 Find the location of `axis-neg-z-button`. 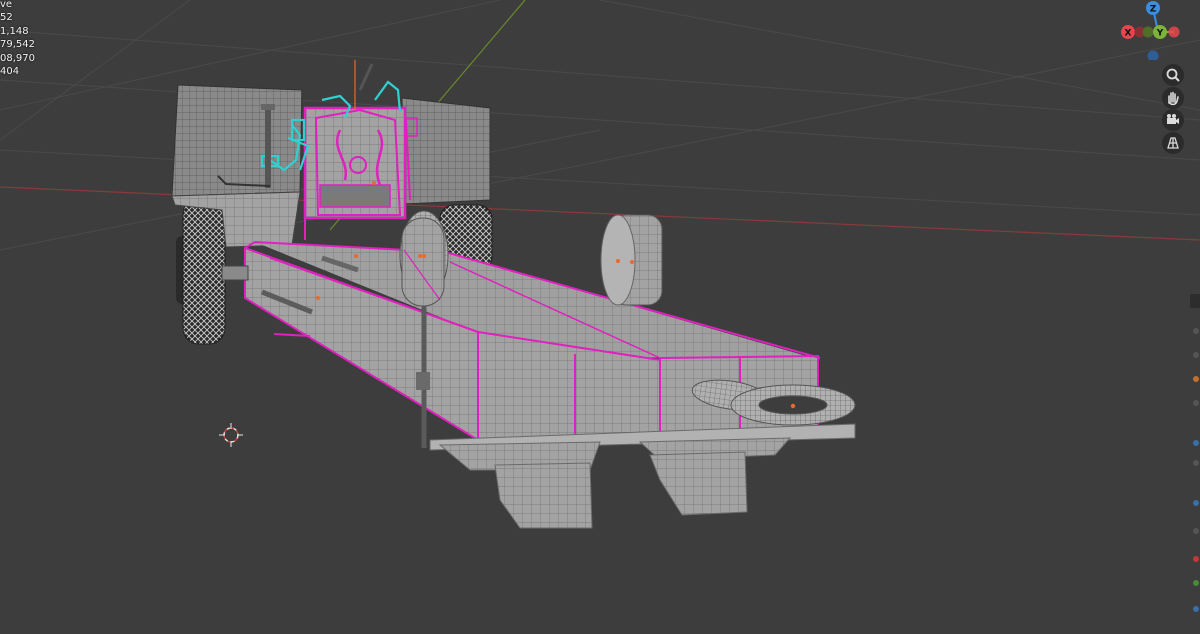

axis-neg-z-button is located at coordinates (1153, 55).